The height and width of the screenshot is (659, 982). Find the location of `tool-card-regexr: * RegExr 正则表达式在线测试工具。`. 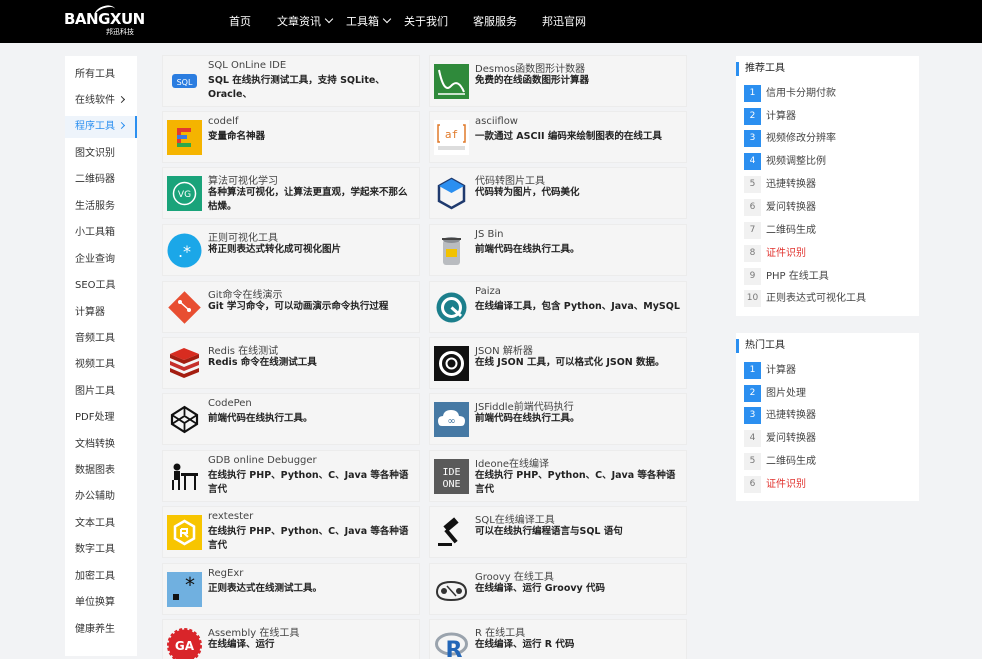

tool-card-regexr: * RegExr 正则表达式在线测试工具。 is located at coordinates (291, 589).